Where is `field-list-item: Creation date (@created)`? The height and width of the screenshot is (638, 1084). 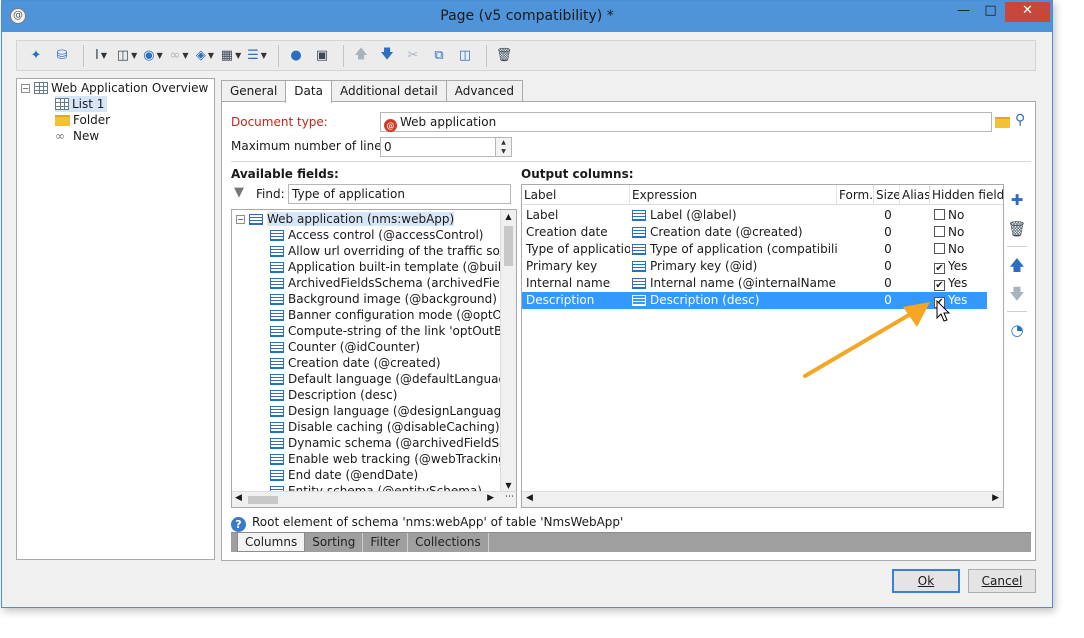
field-list-item: Creation date (@created) is located at coordinates (355, 363).